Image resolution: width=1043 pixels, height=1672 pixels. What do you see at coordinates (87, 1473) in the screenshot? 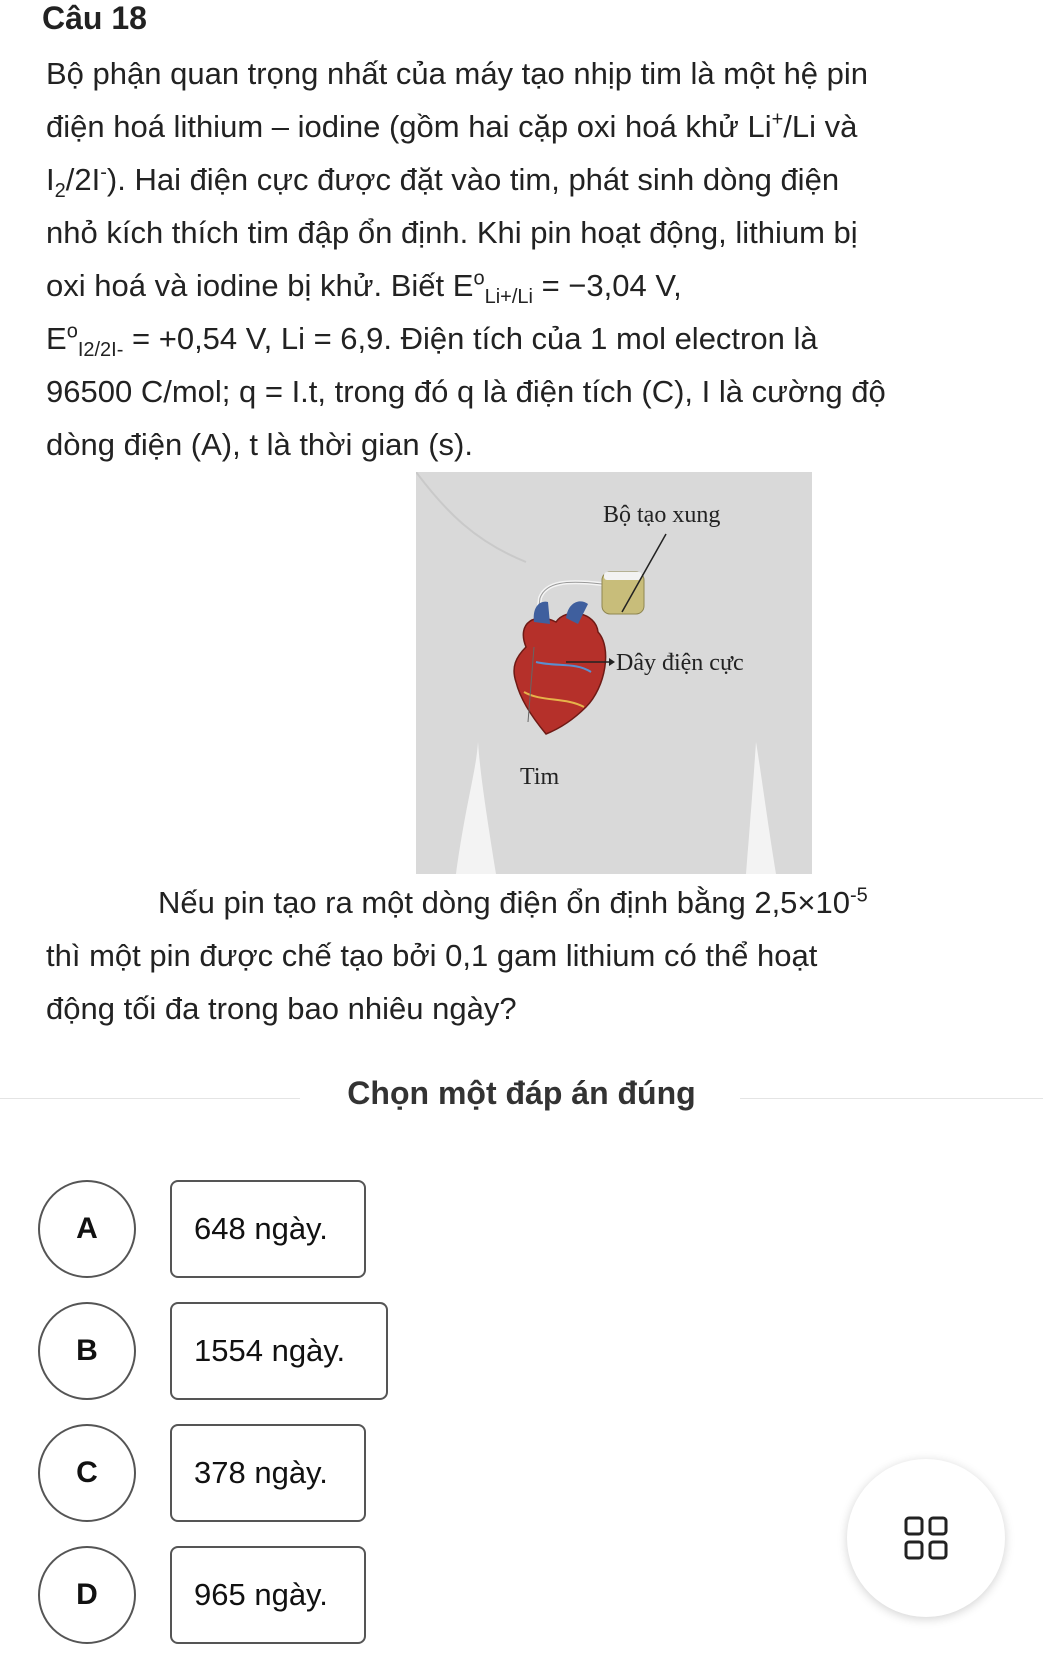
I see `option-c-letter: C` at bounding box center [87, 1473].